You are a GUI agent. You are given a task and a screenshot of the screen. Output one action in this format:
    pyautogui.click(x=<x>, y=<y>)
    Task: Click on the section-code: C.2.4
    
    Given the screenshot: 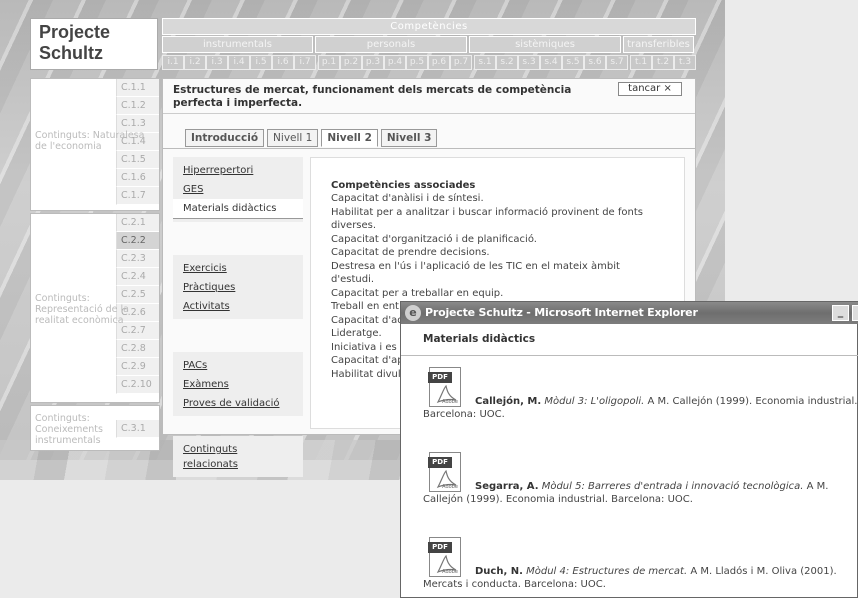 What is the action you would take?
    pyautogui.click(x=137, y=277)
    